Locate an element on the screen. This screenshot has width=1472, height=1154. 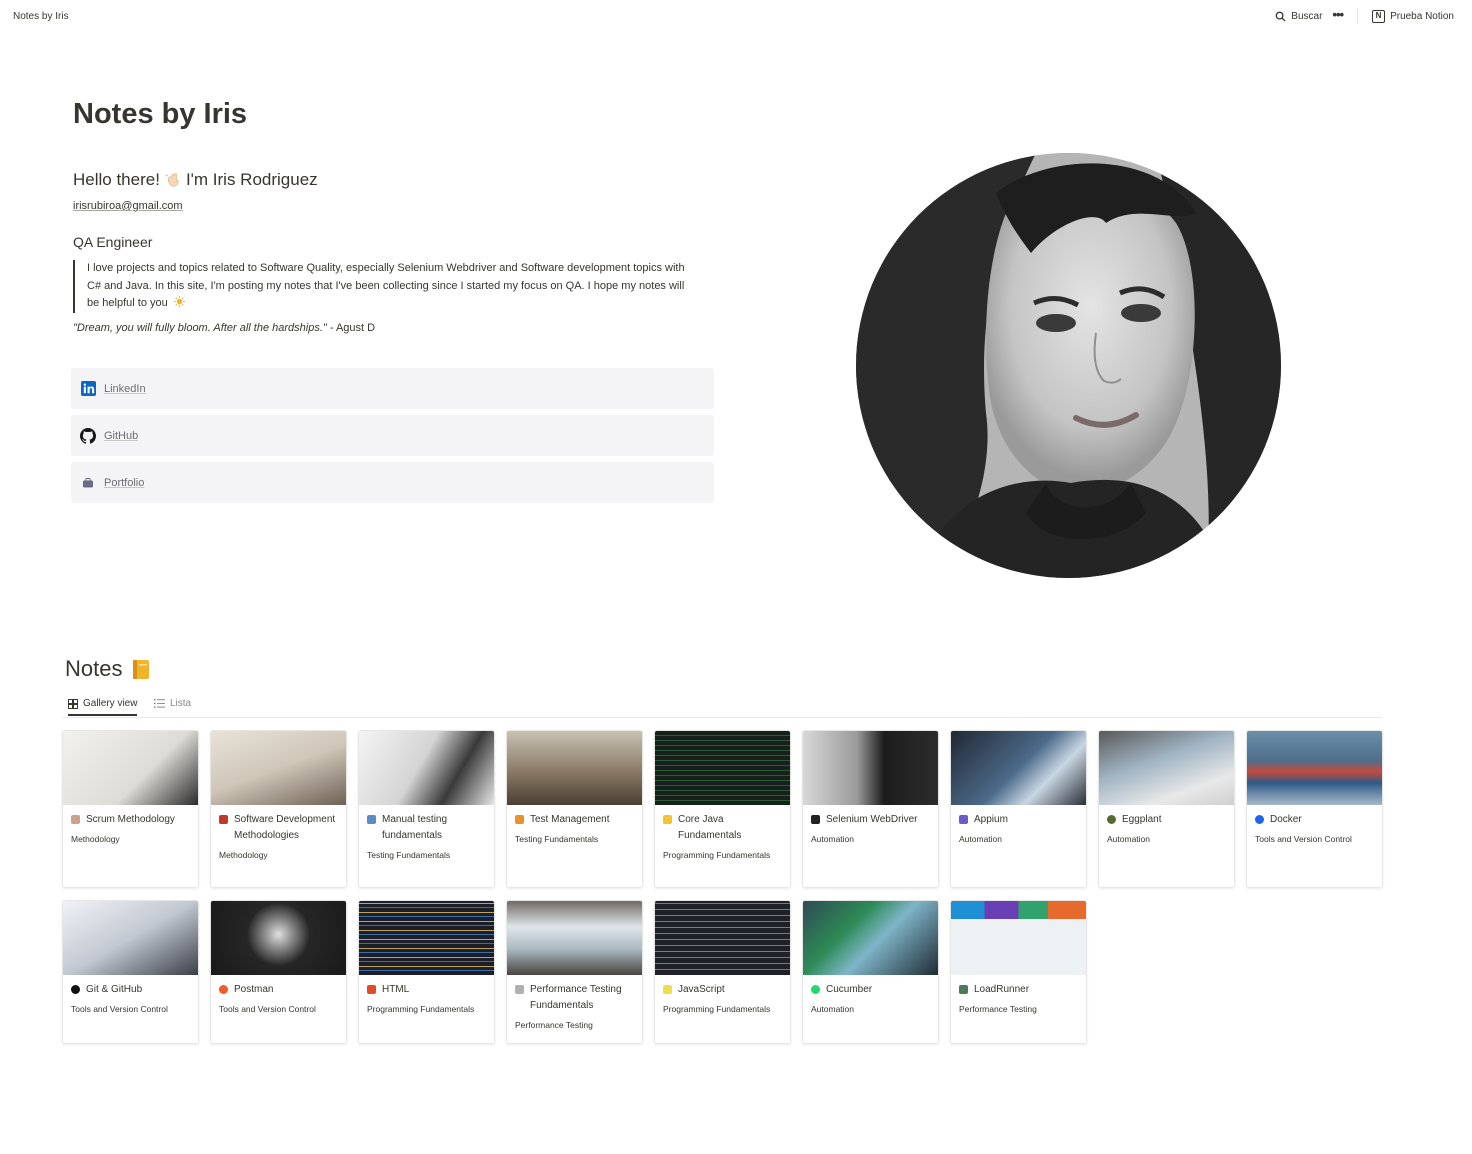
card-title: Appium is located at coordinates (991, 819).